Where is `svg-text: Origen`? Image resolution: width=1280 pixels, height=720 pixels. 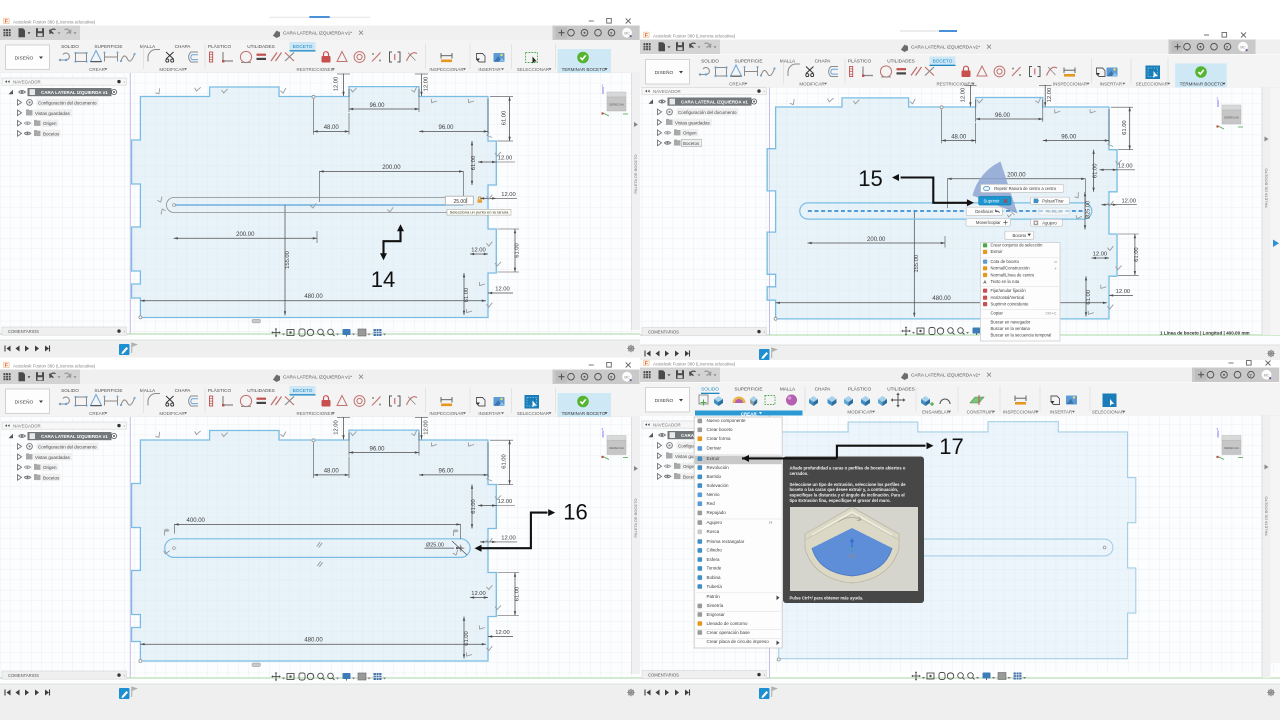 svg-text: Origen is located at coordinates (50, 467).